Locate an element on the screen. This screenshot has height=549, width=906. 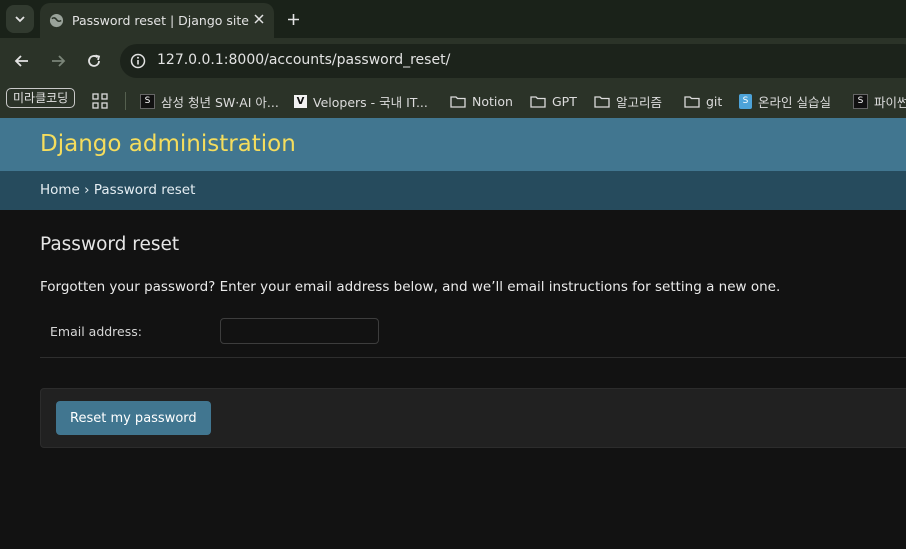
bookmark-folder: Notion is located at coordinates (481, 101).